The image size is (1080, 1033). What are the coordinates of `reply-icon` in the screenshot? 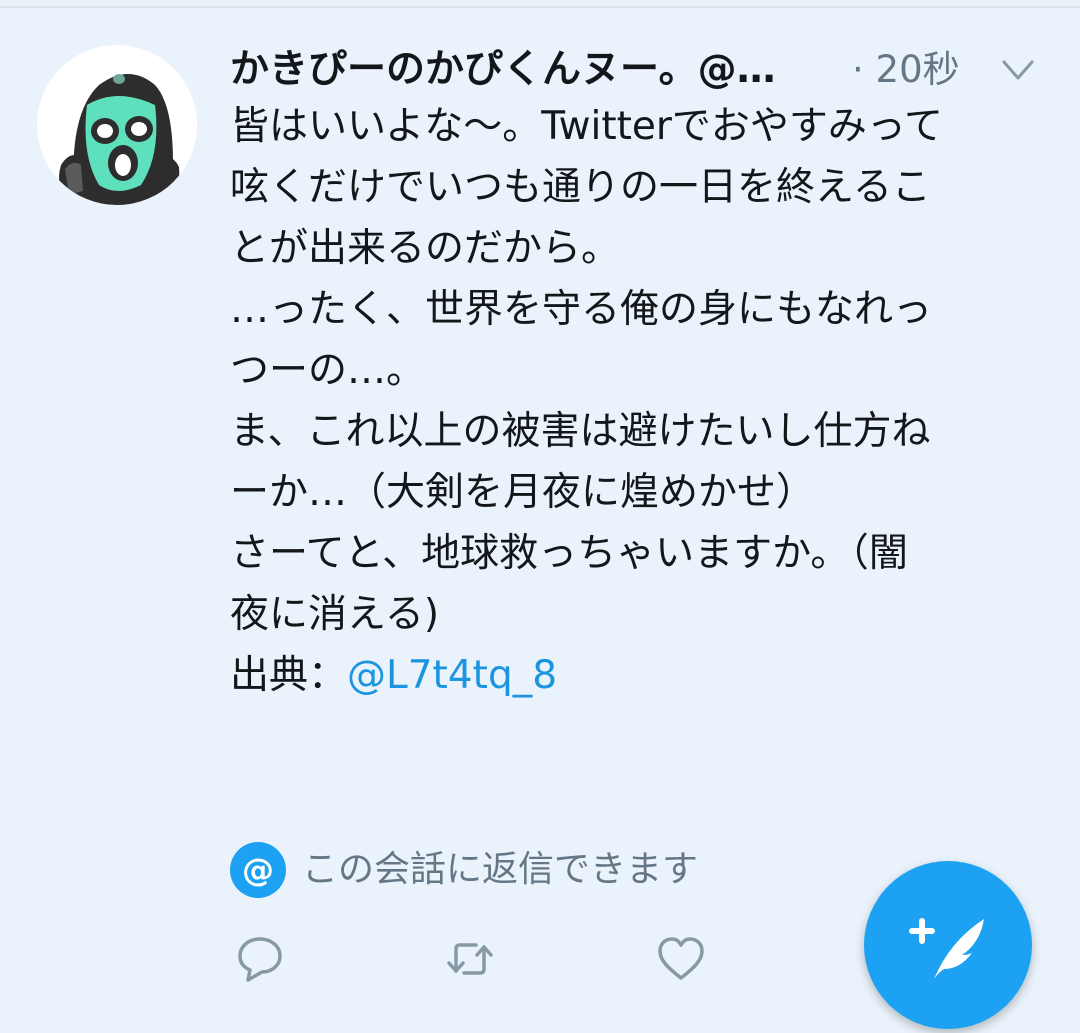 It's located at (260, 959).